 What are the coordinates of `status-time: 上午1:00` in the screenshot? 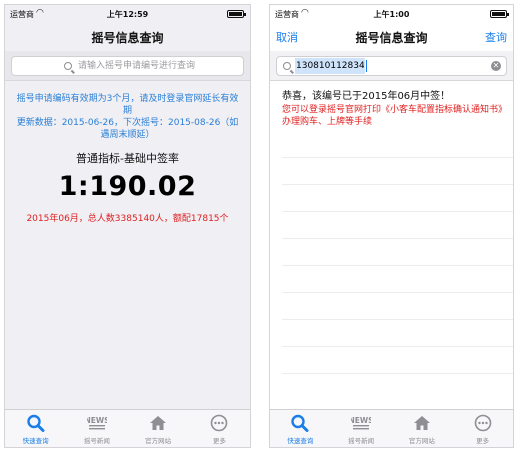 It's located at (391, 14).